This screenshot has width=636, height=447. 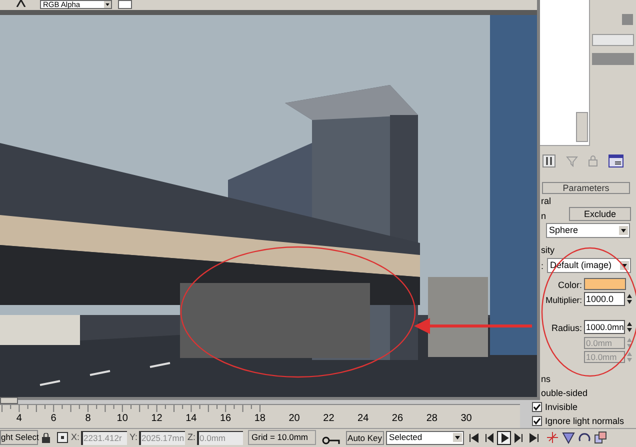 What do you see at coordinates (566, 328) in the screenshot?
I see `field-label: Radius:` at bounding box center [566, 328].